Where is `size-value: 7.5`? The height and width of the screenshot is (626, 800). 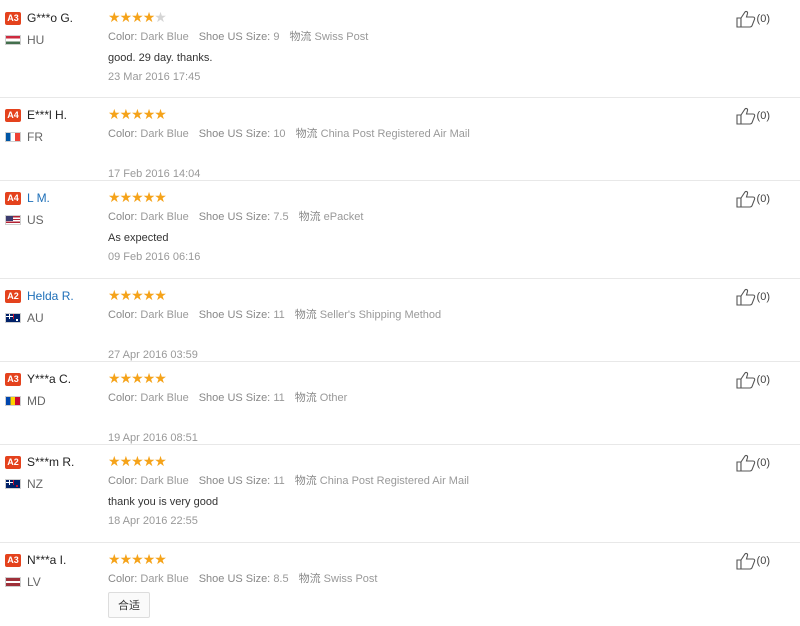
size-value: 7.5 is located at coordinates (281, 217).